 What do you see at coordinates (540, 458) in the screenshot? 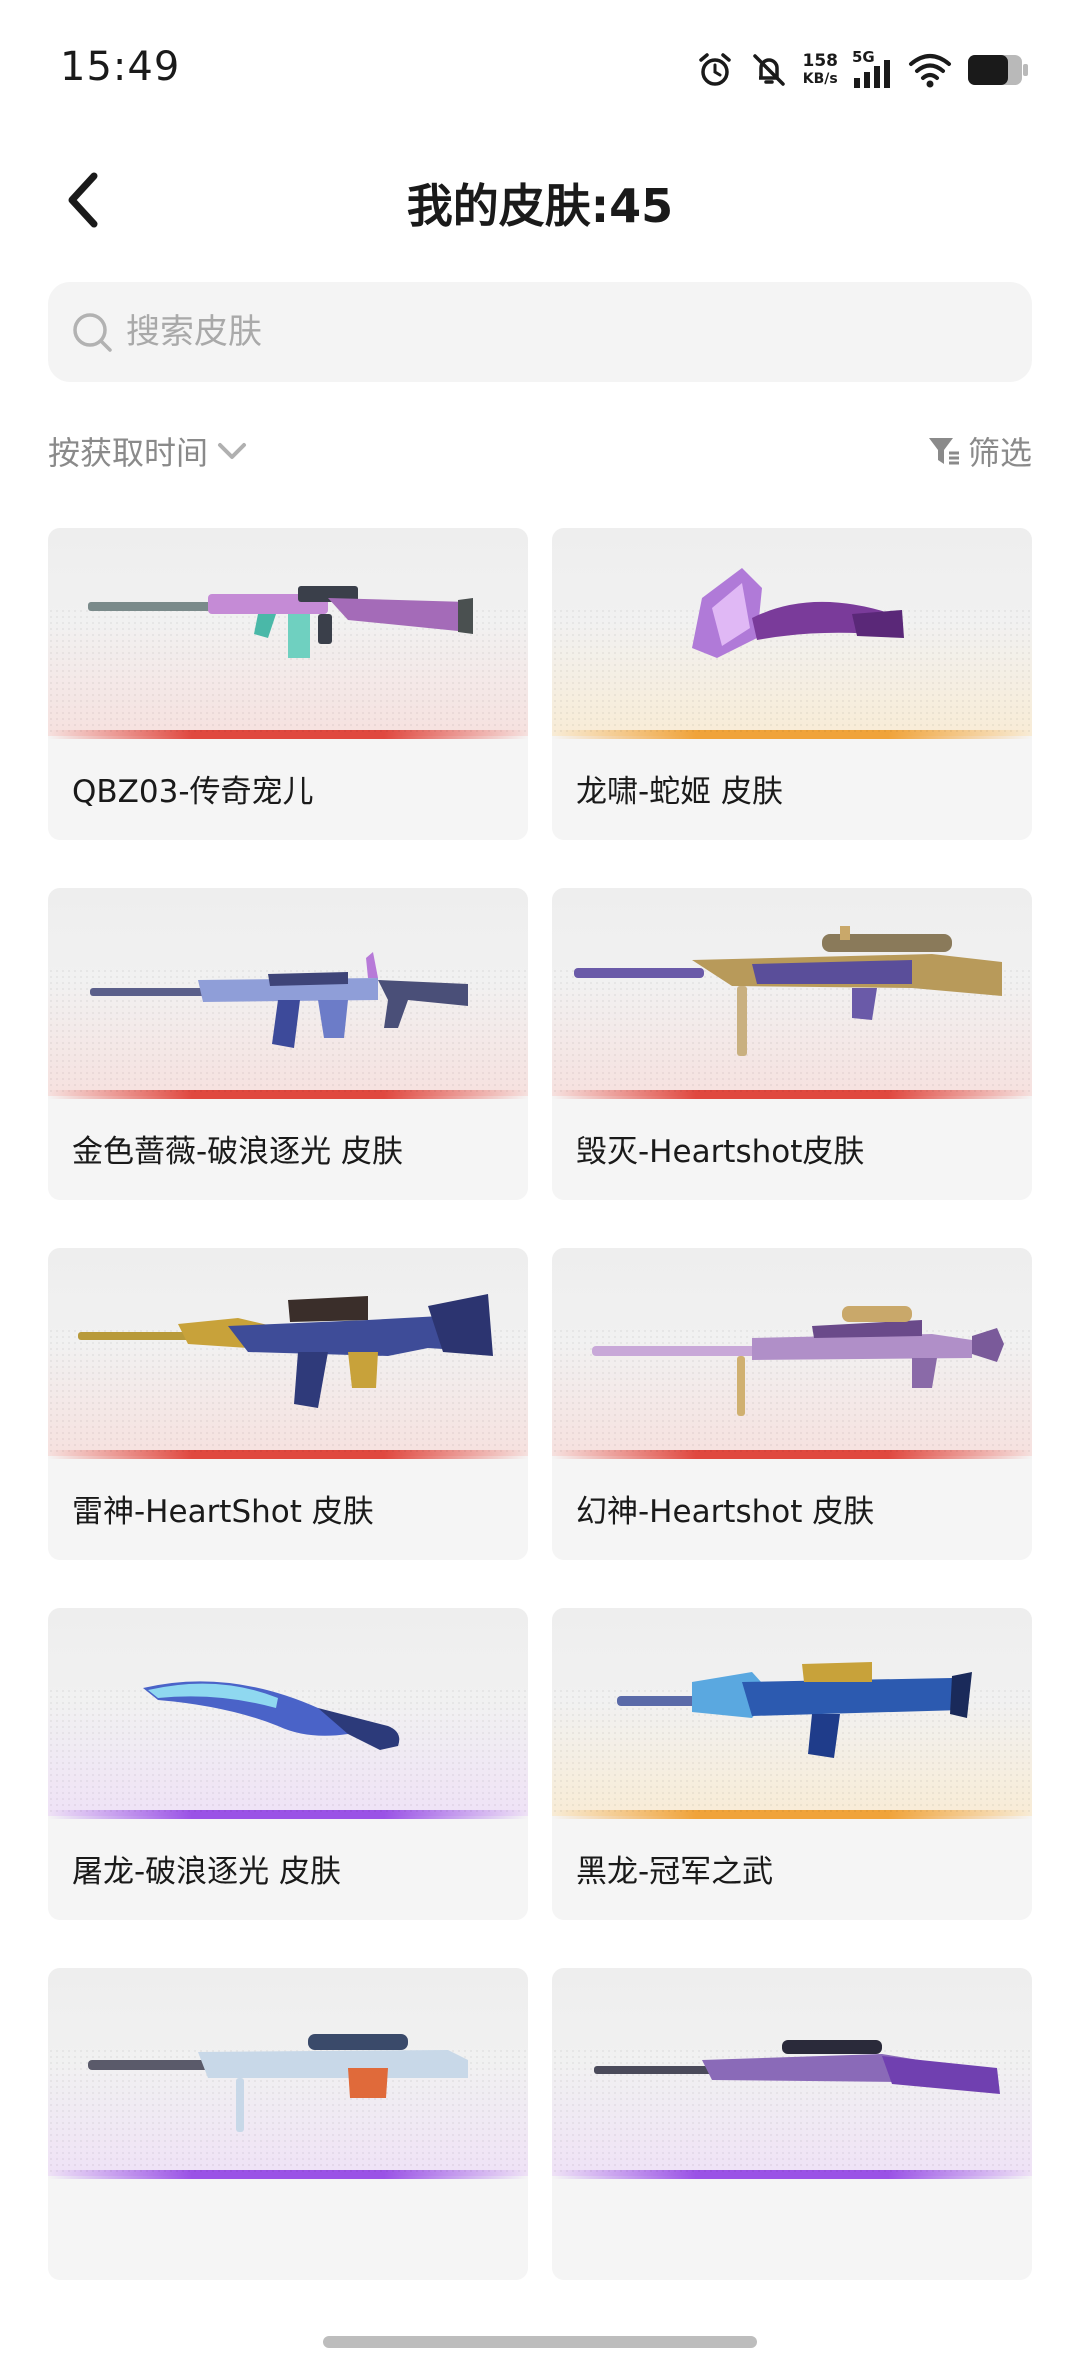
I see `sort-filter-bar: 按获取时间 筛选` at bounding box center [540, 458].